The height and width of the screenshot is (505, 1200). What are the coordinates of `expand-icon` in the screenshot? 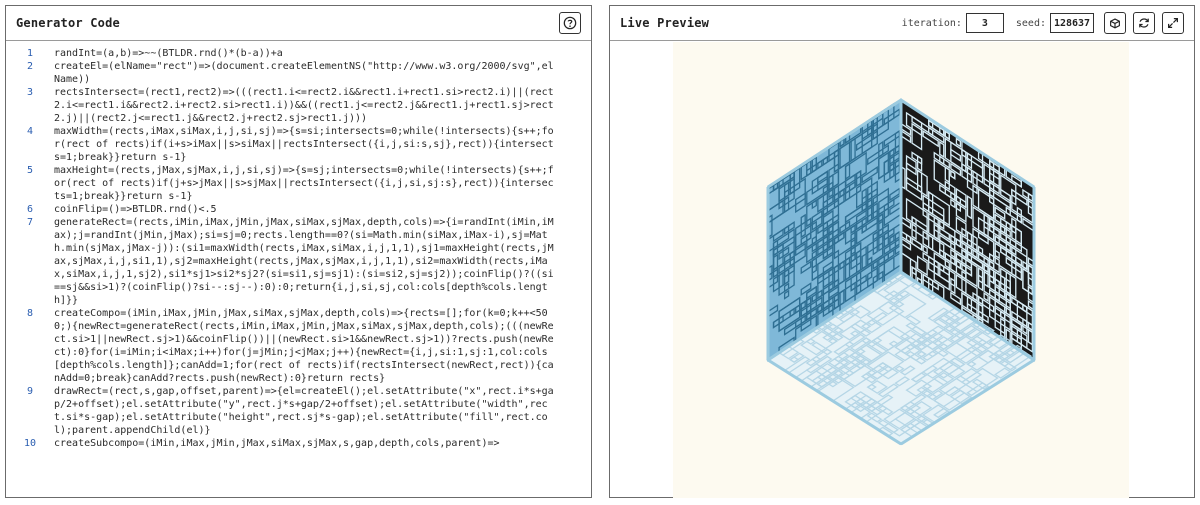 It's located at (1173, 23).